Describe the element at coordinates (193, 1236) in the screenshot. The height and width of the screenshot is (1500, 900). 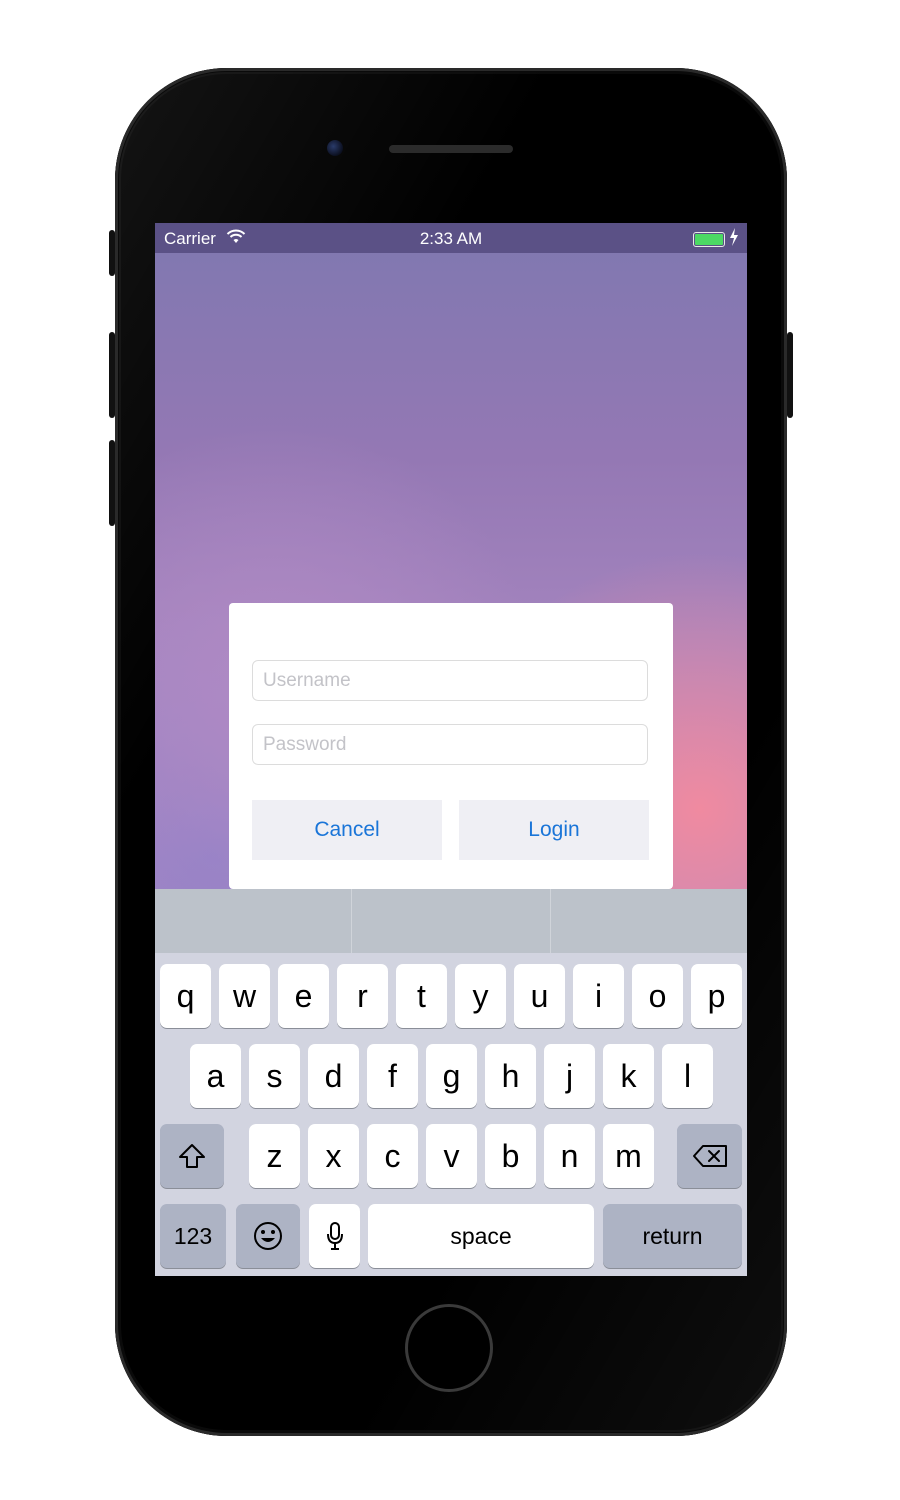
I see `numbers-key: 123` at that location.